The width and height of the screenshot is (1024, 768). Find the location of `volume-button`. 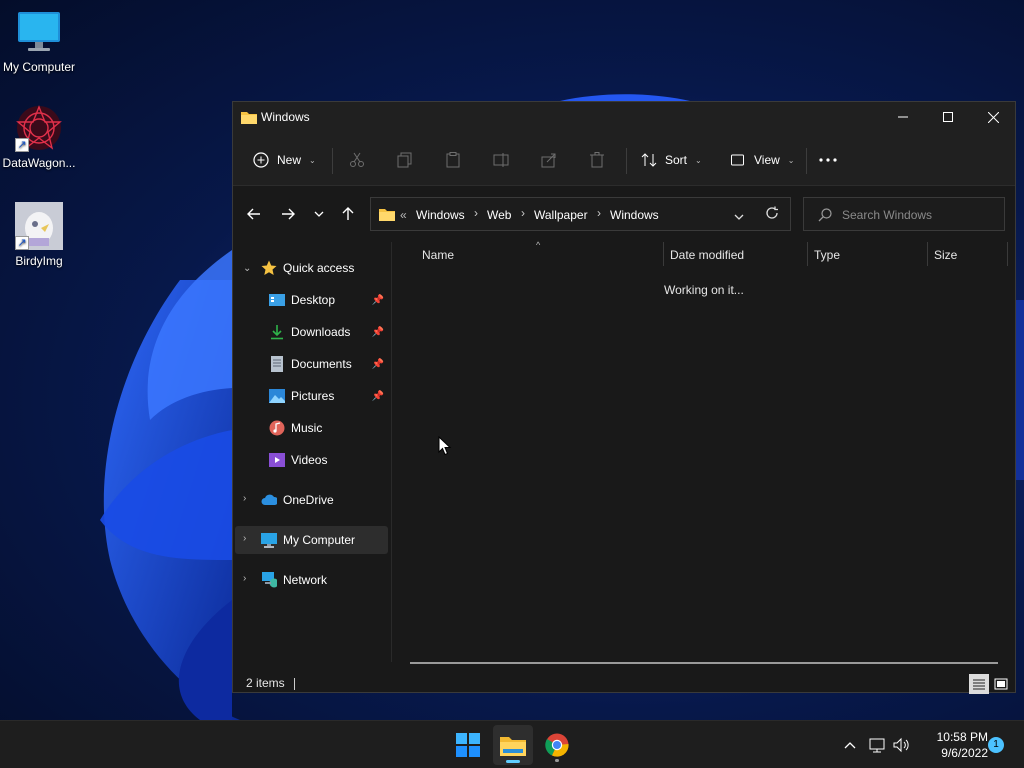

volume-button is located at coordinates (902, 745).